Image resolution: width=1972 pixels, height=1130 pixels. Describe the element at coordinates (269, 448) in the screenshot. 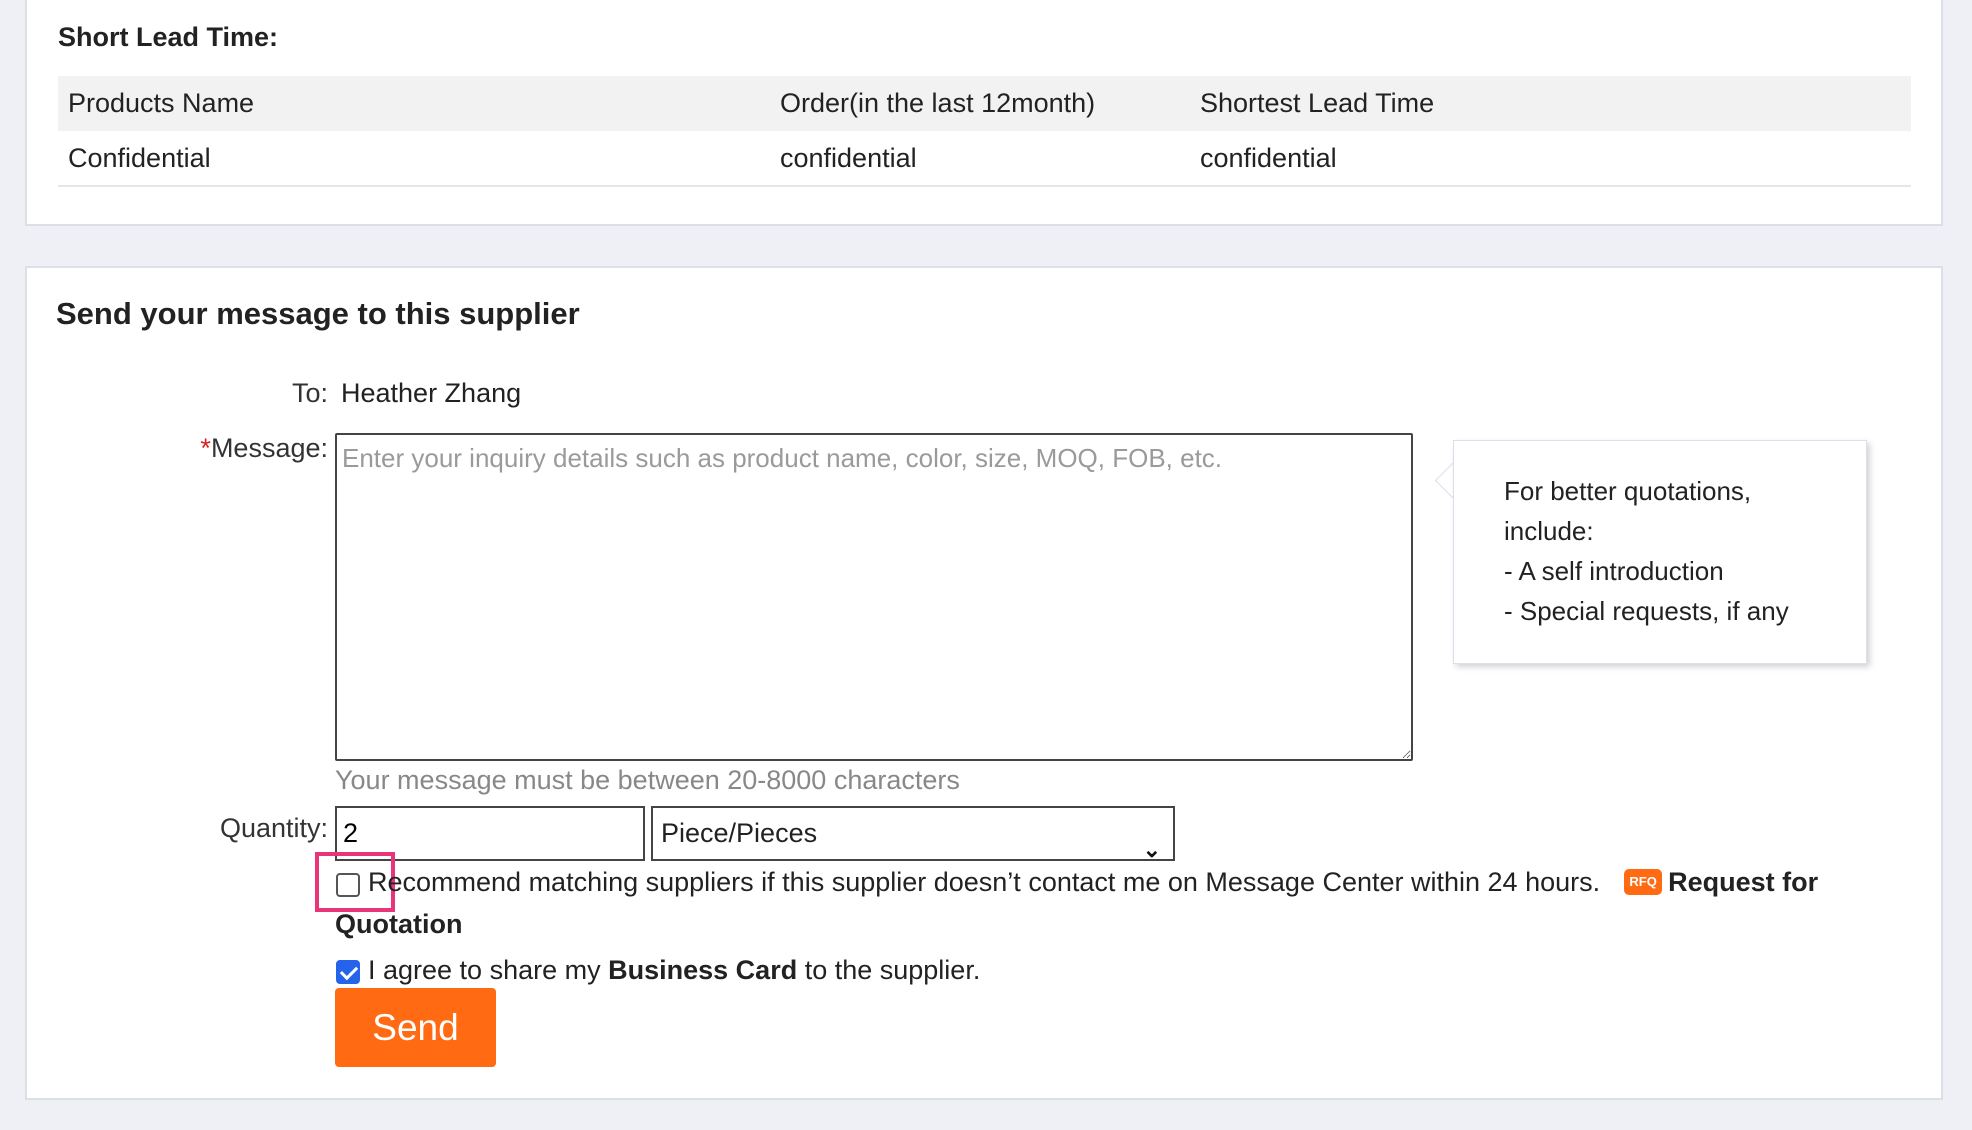

I see `message-label-text: Message:` at that location.